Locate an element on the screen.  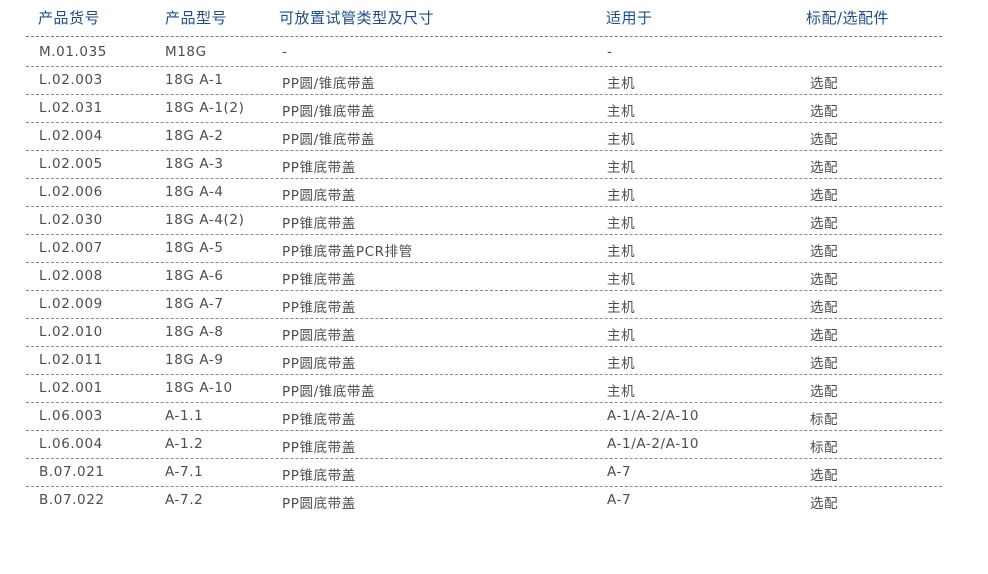
table-row: L.06.003 A-1.1 PP锥底带盖 A-1/A-2/A-10 标配 is located at coordinates (484, 417).